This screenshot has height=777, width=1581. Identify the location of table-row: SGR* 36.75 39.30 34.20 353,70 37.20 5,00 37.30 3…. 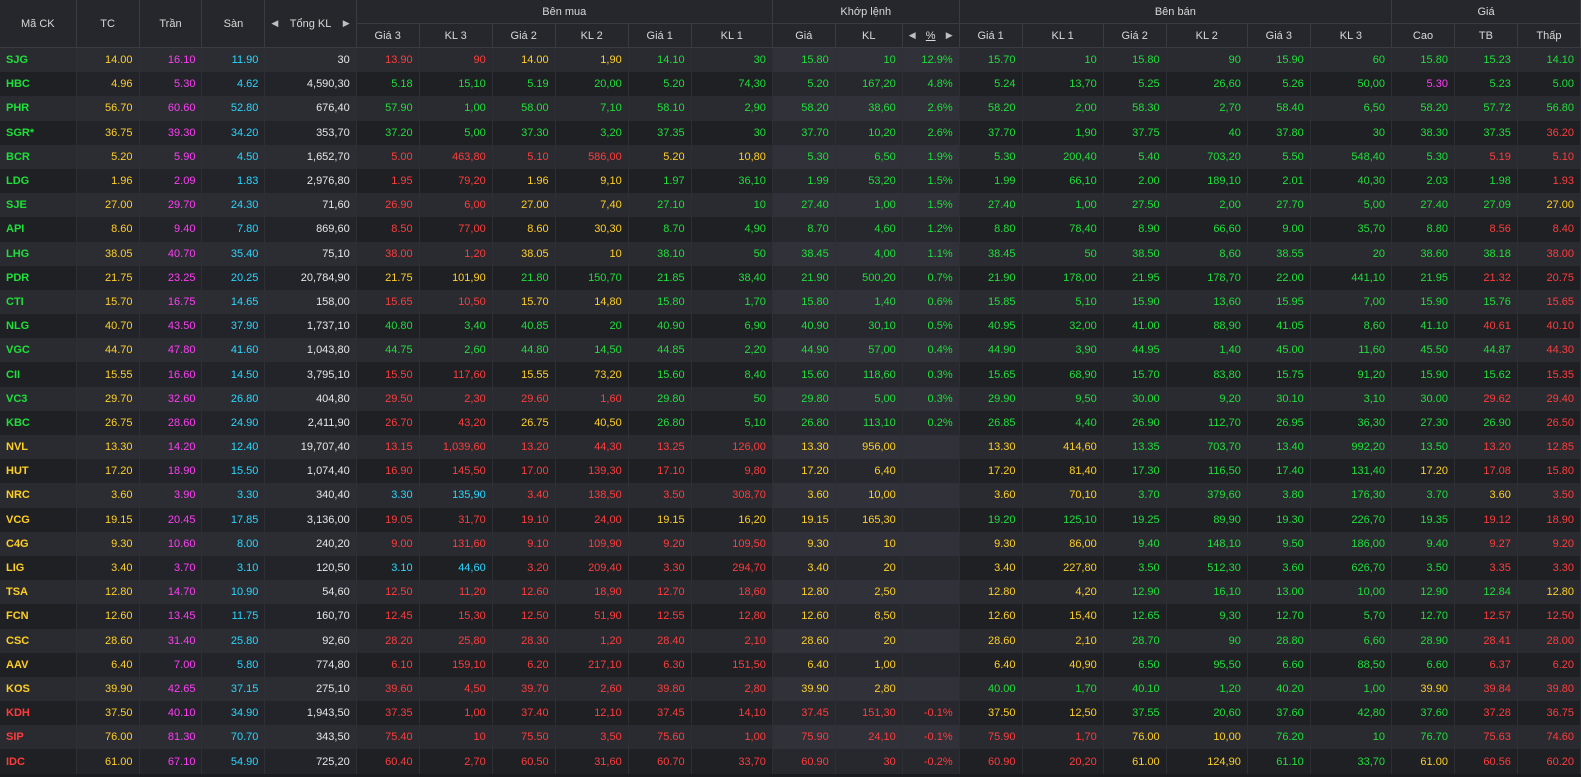
(790, 132).